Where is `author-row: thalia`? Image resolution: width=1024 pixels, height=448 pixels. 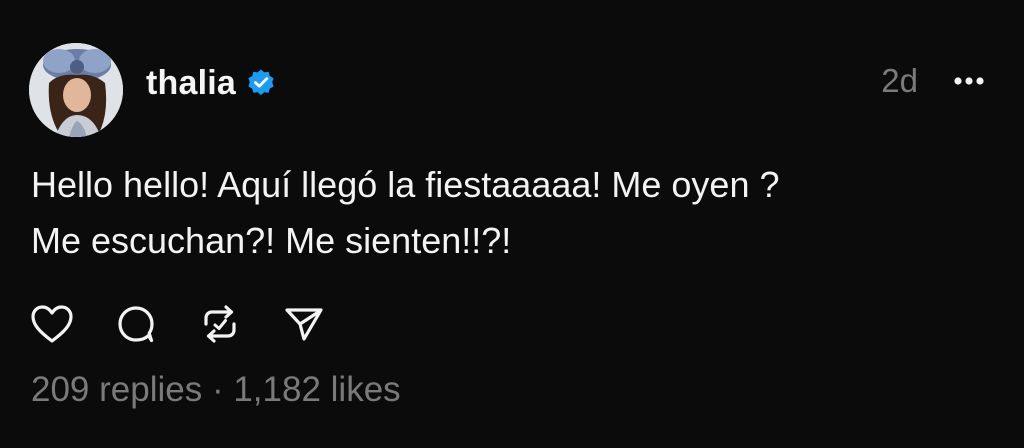 author-row: thalia is located at coordinates (211, 83).